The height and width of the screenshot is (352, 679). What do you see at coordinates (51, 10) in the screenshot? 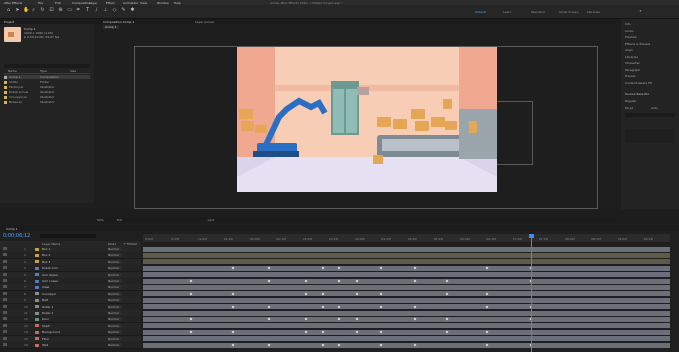
I see `camera-tool-icon: ⊡` at bounding box center [51, 10].